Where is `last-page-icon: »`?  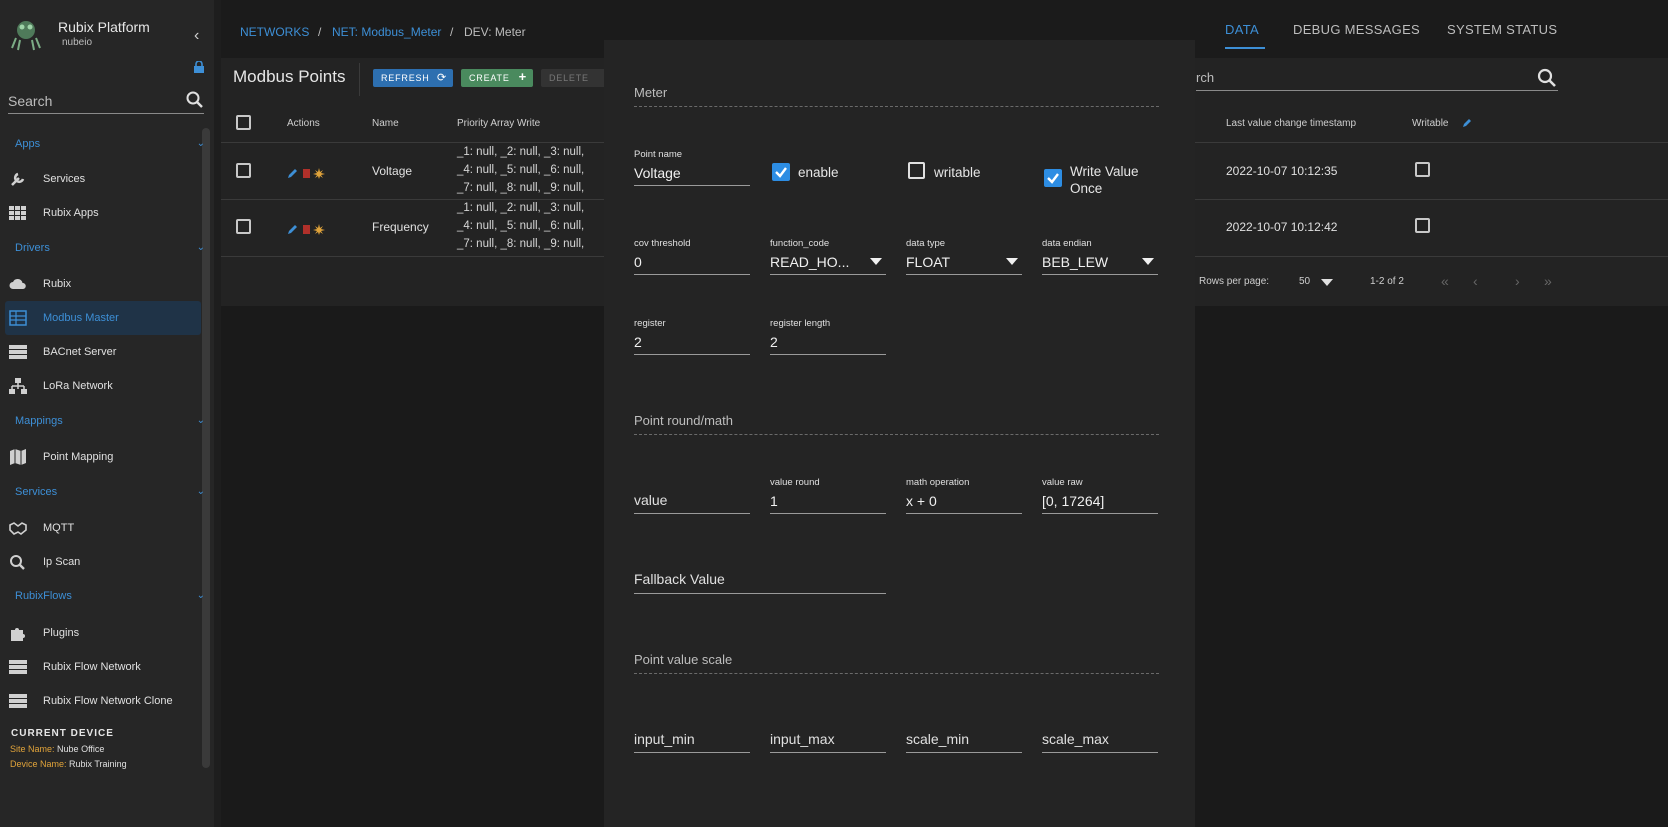
last-page-icon: » is located at coordinates (1548, 281).